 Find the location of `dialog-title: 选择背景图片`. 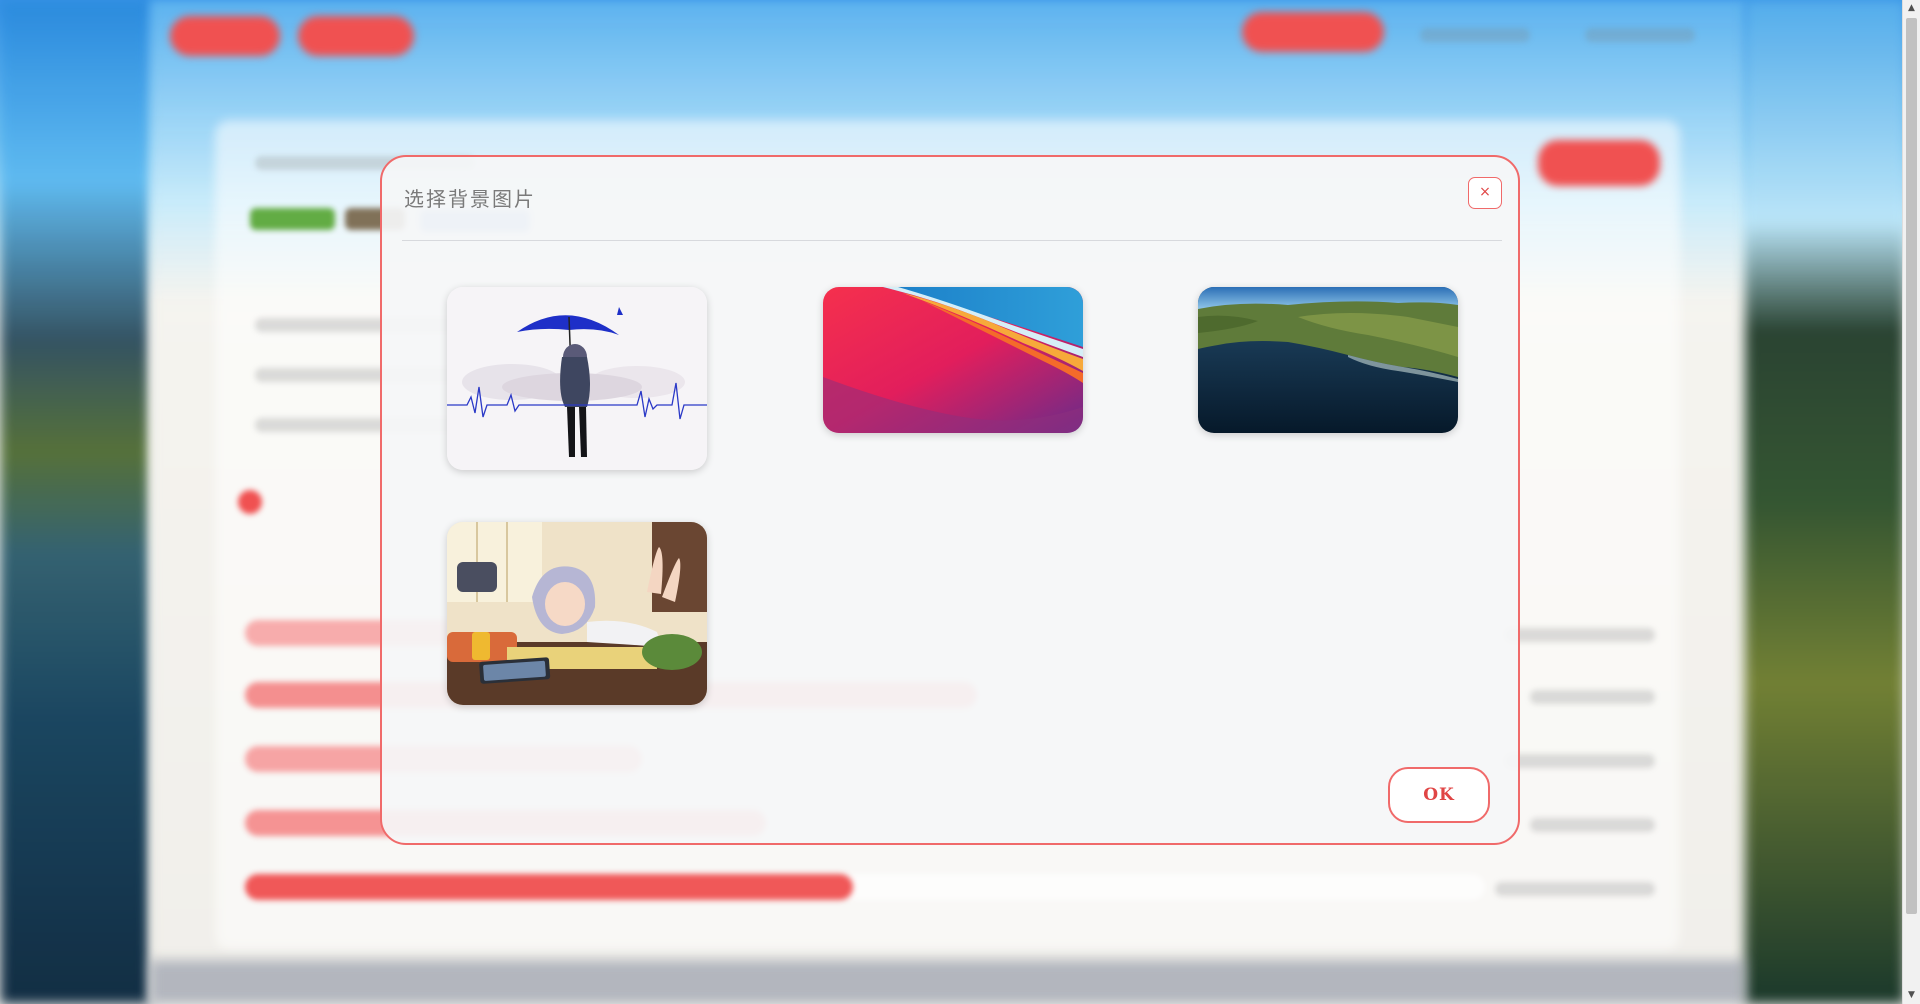

dialog-title: 选择背景图片 is located at coordinates (470, 199).